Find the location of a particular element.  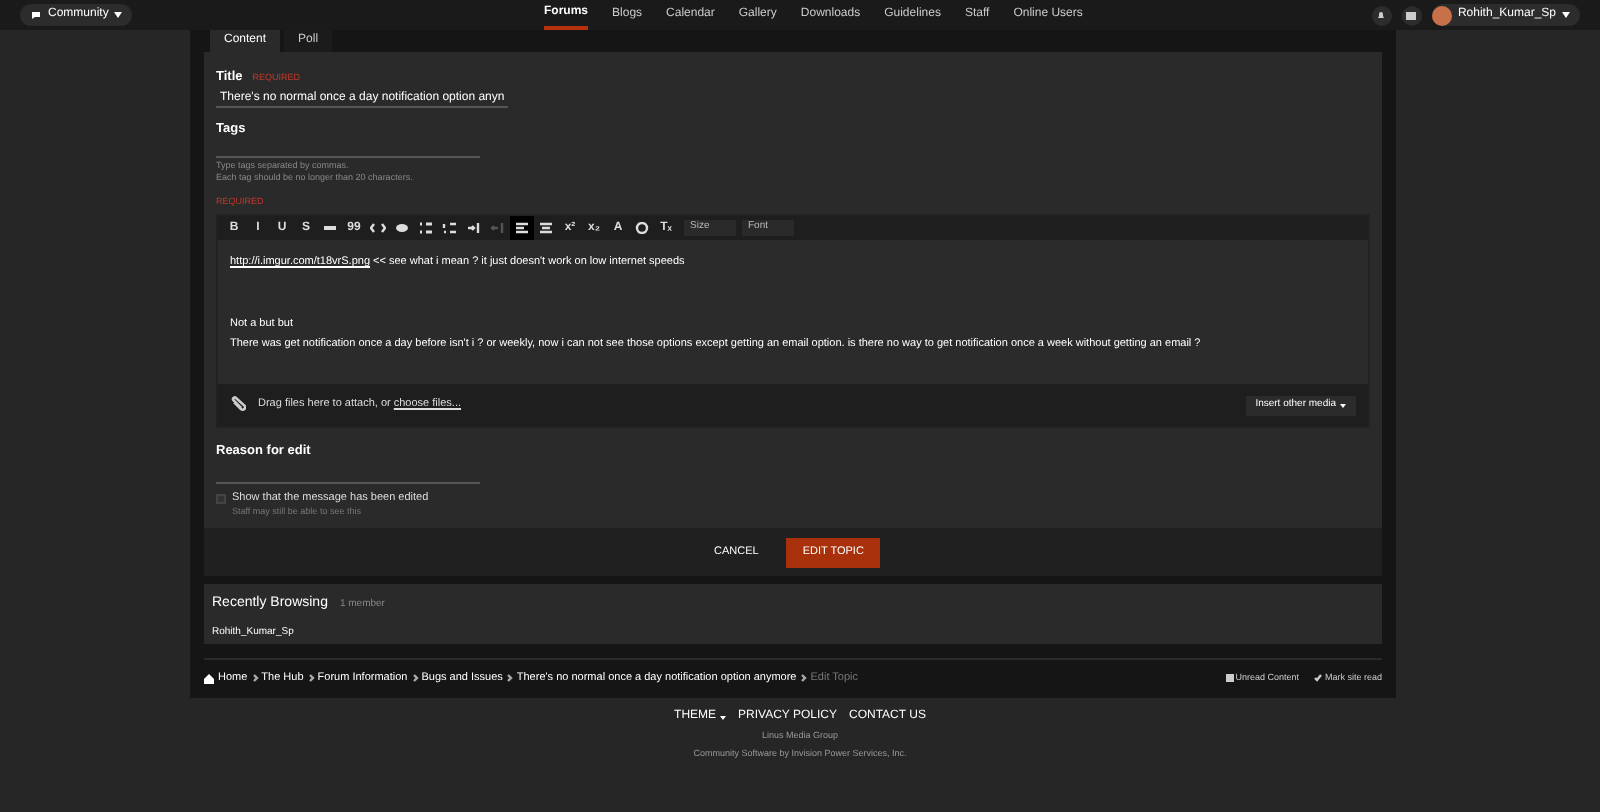

indent-icon is located at coordinates (474, 228).